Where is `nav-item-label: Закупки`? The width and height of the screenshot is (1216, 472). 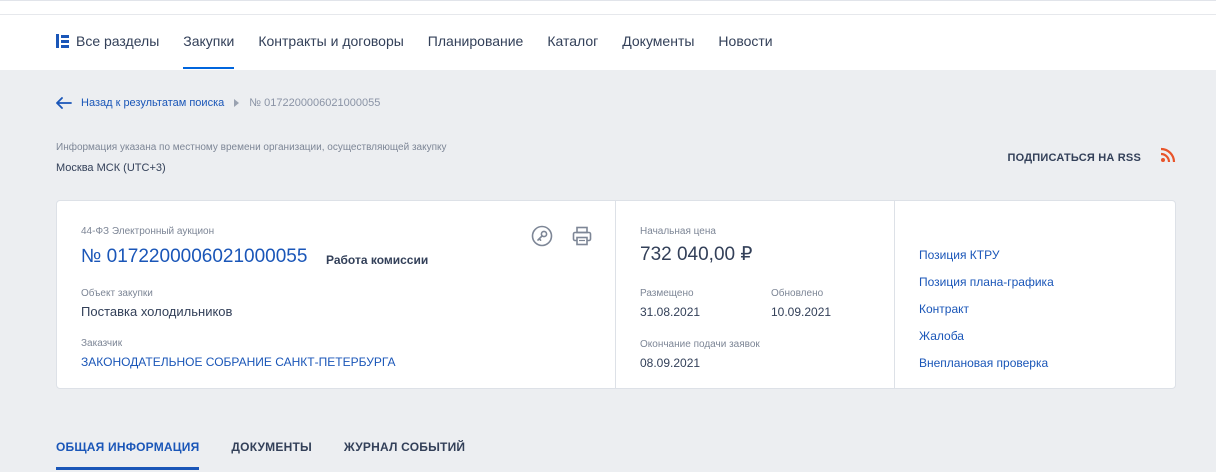 nav-item-label: Закупки is located at coordinates (209, 41).